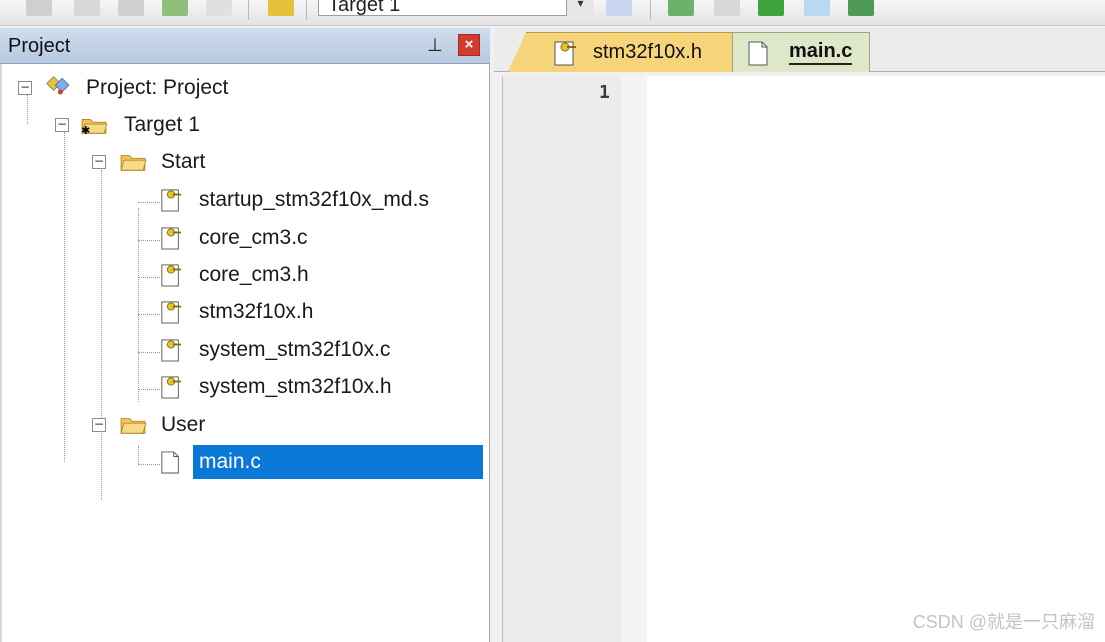  I want to click on tab-stm32f10x-h: stm32f10x.h, so click(621, 52).